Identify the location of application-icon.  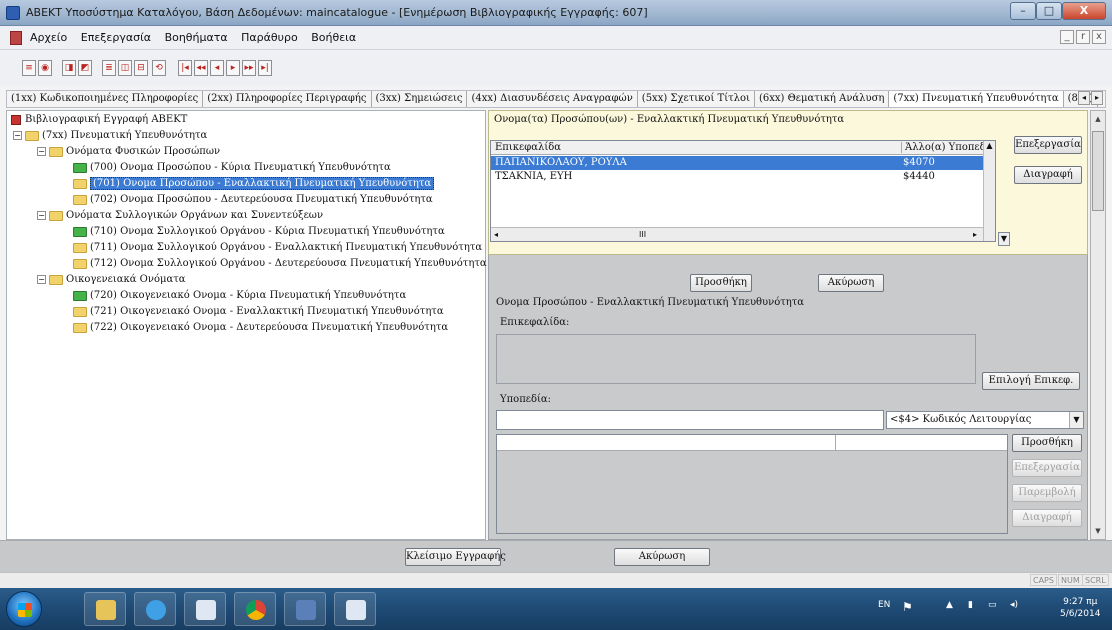
(306, 610).